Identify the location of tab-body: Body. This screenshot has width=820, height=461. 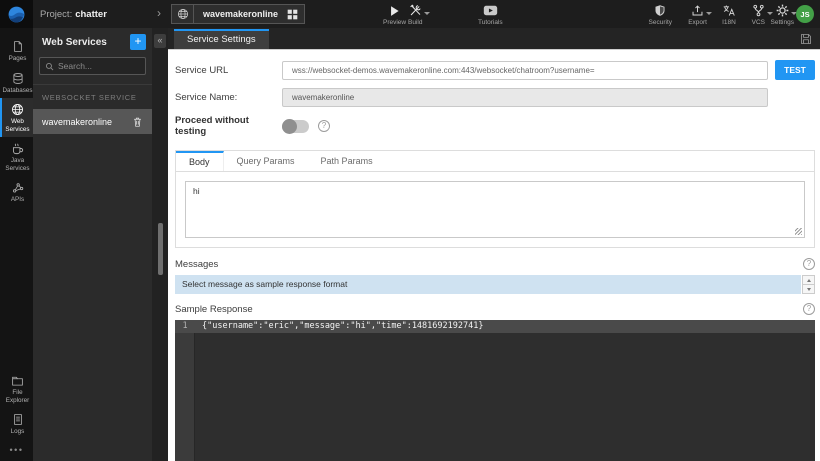
(200, 161).